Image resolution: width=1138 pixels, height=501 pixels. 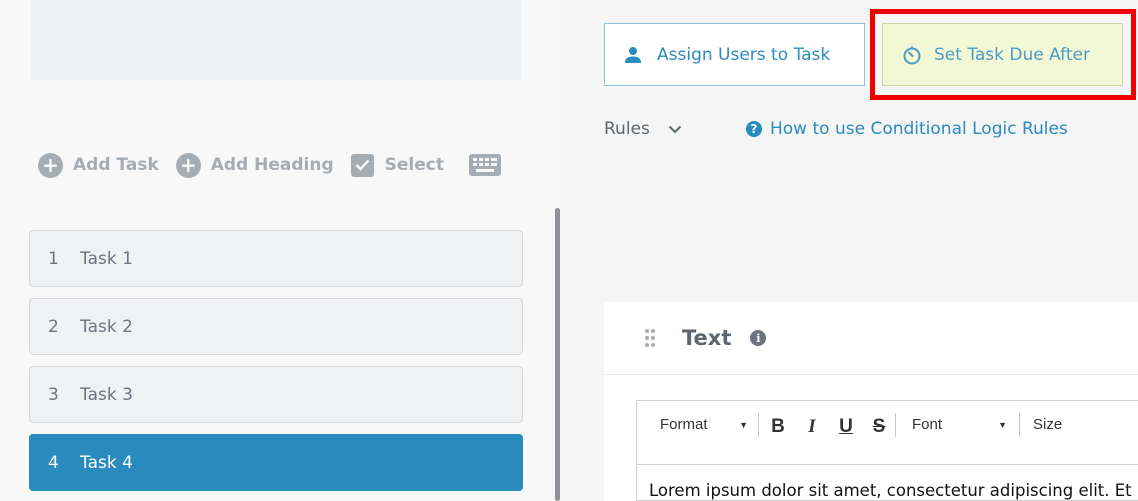 What do you see at coordinates (627, 129) in the screenshot?
I see `rules-label: Rules` at bounding box center [627, 129].